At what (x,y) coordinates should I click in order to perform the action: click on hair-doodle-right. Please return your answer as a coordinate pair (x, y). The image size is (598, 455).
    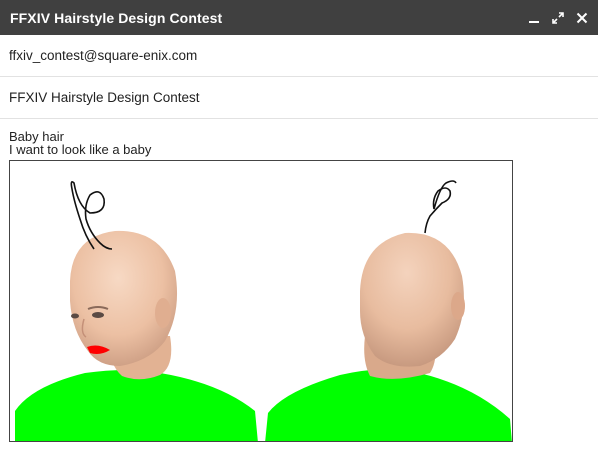
    Looking at the image, I should click on (440, 207).